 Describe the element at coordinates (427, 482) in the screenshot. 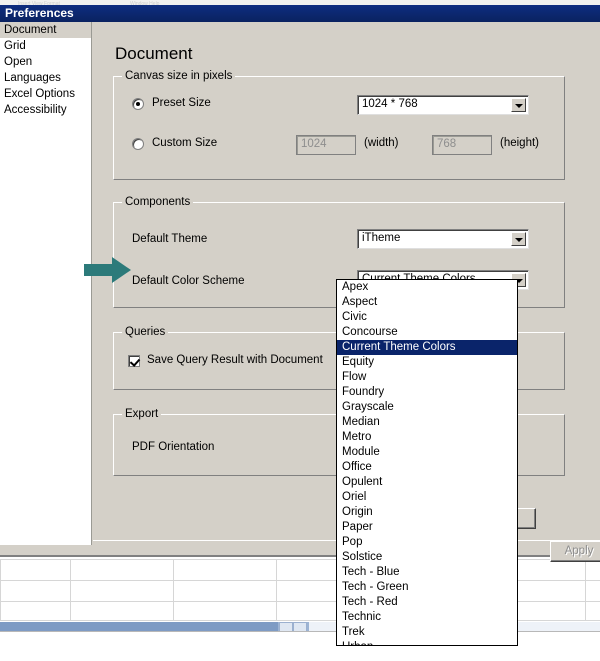

I see `dropdown-item: Opulent` at that location.